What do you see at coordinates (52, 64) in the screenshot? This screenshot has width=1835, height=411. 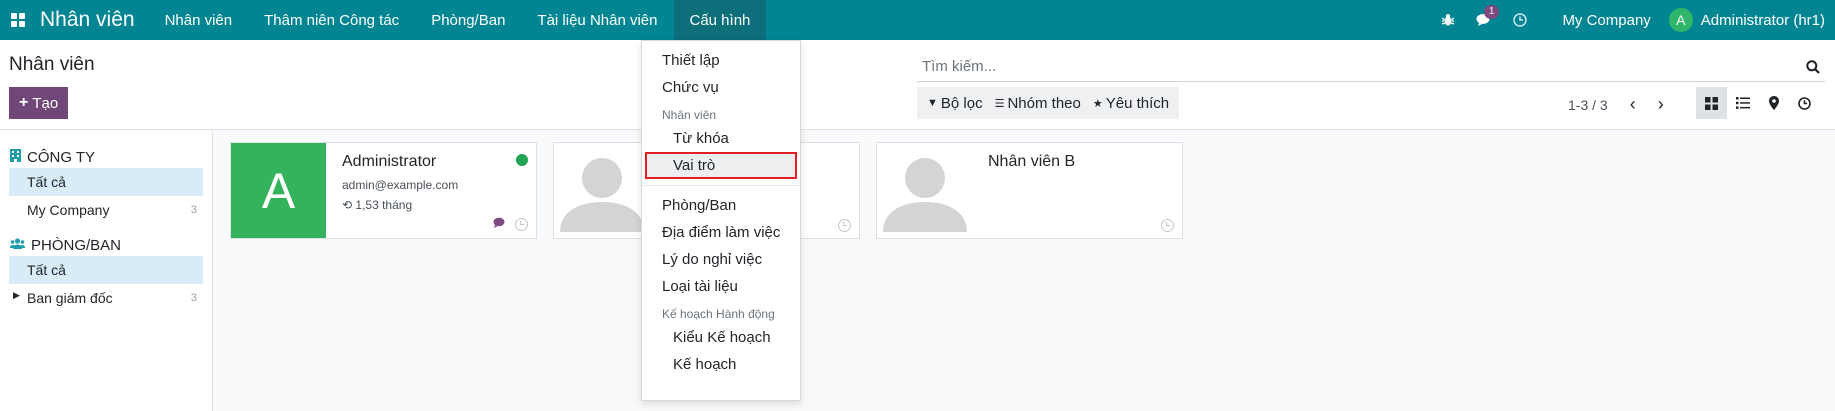 I see `page-title: Nhân viên` at bounding box center [52, 64].